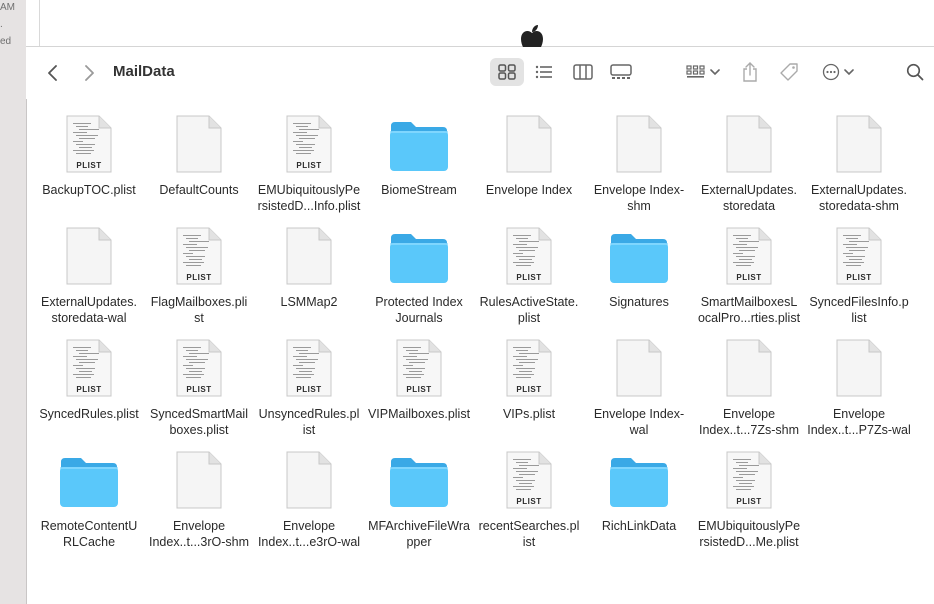  I want to click on file-item: Envelope Index..t...P7Zs-wal, so click(859, 382).